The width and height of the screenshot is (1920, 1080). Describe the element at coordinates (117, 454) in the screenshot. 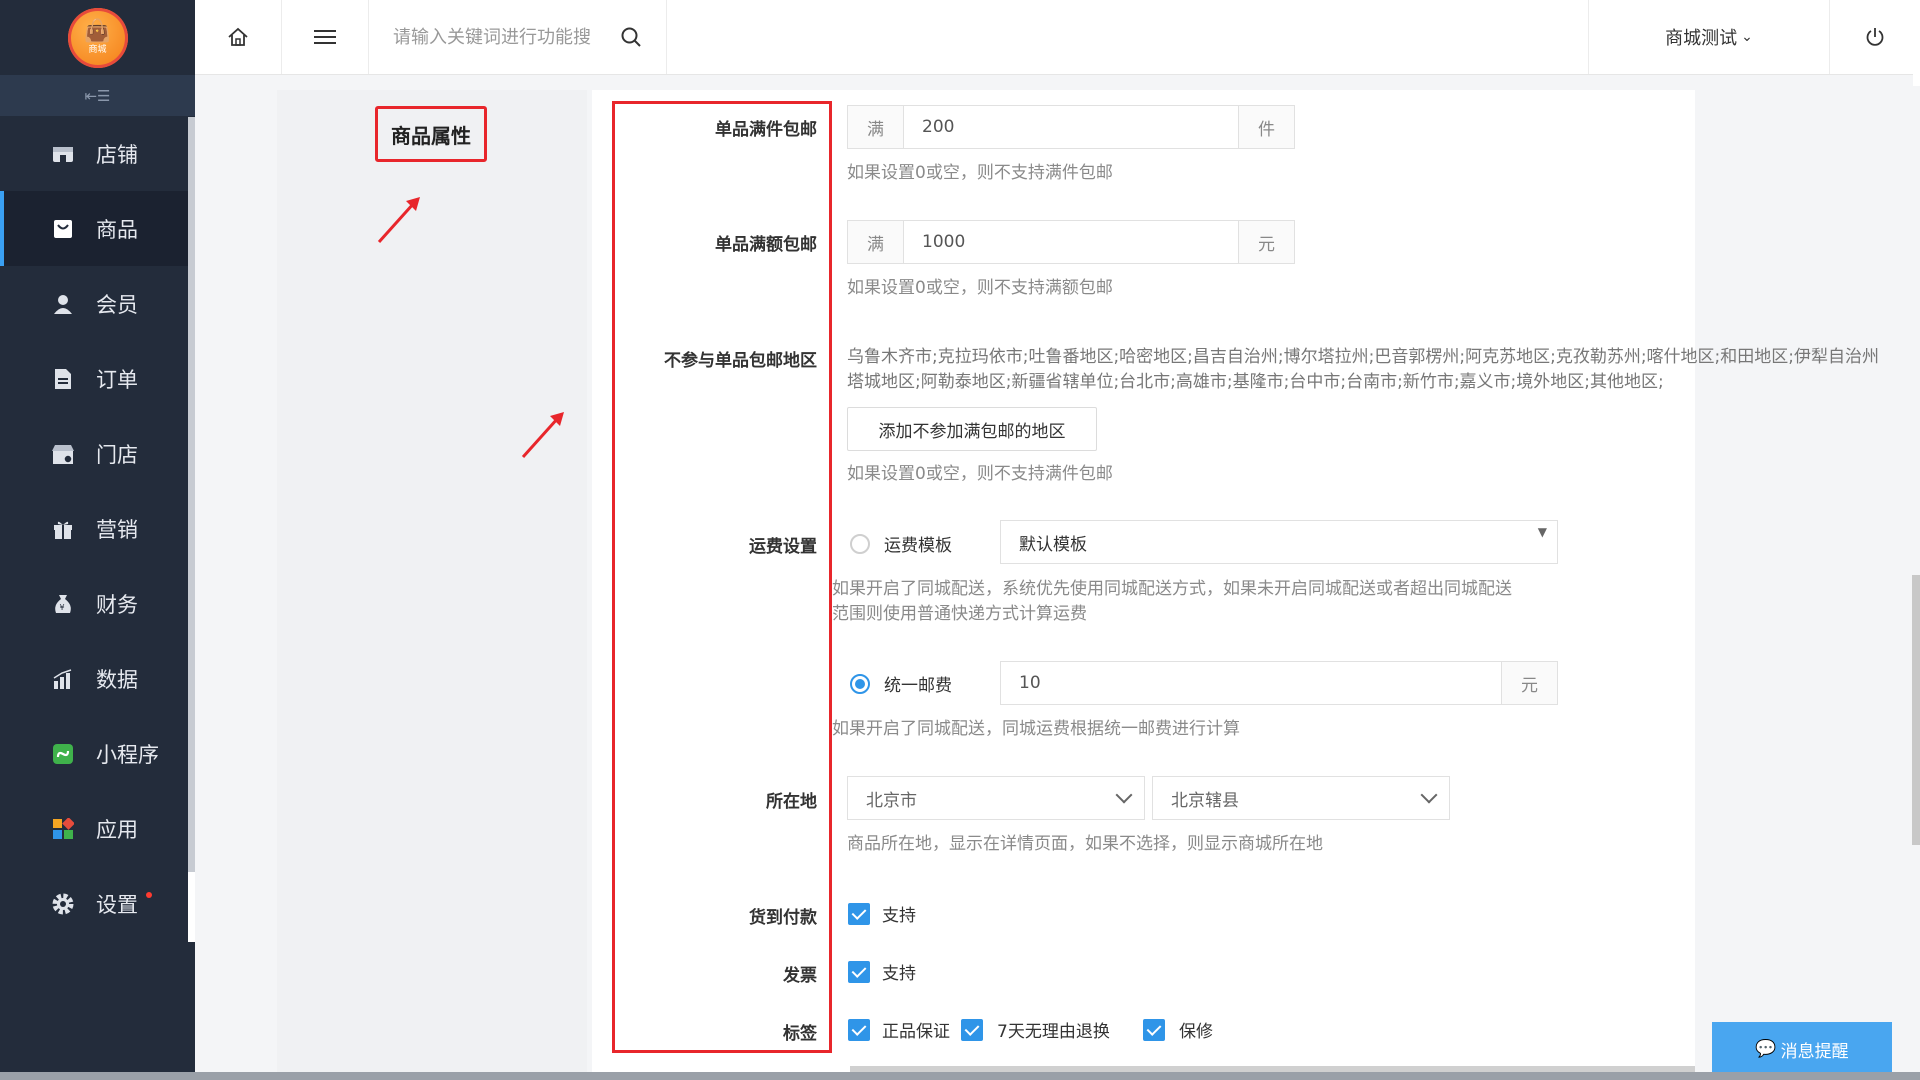

I see `sidebar-item-label: 门店` at that location.